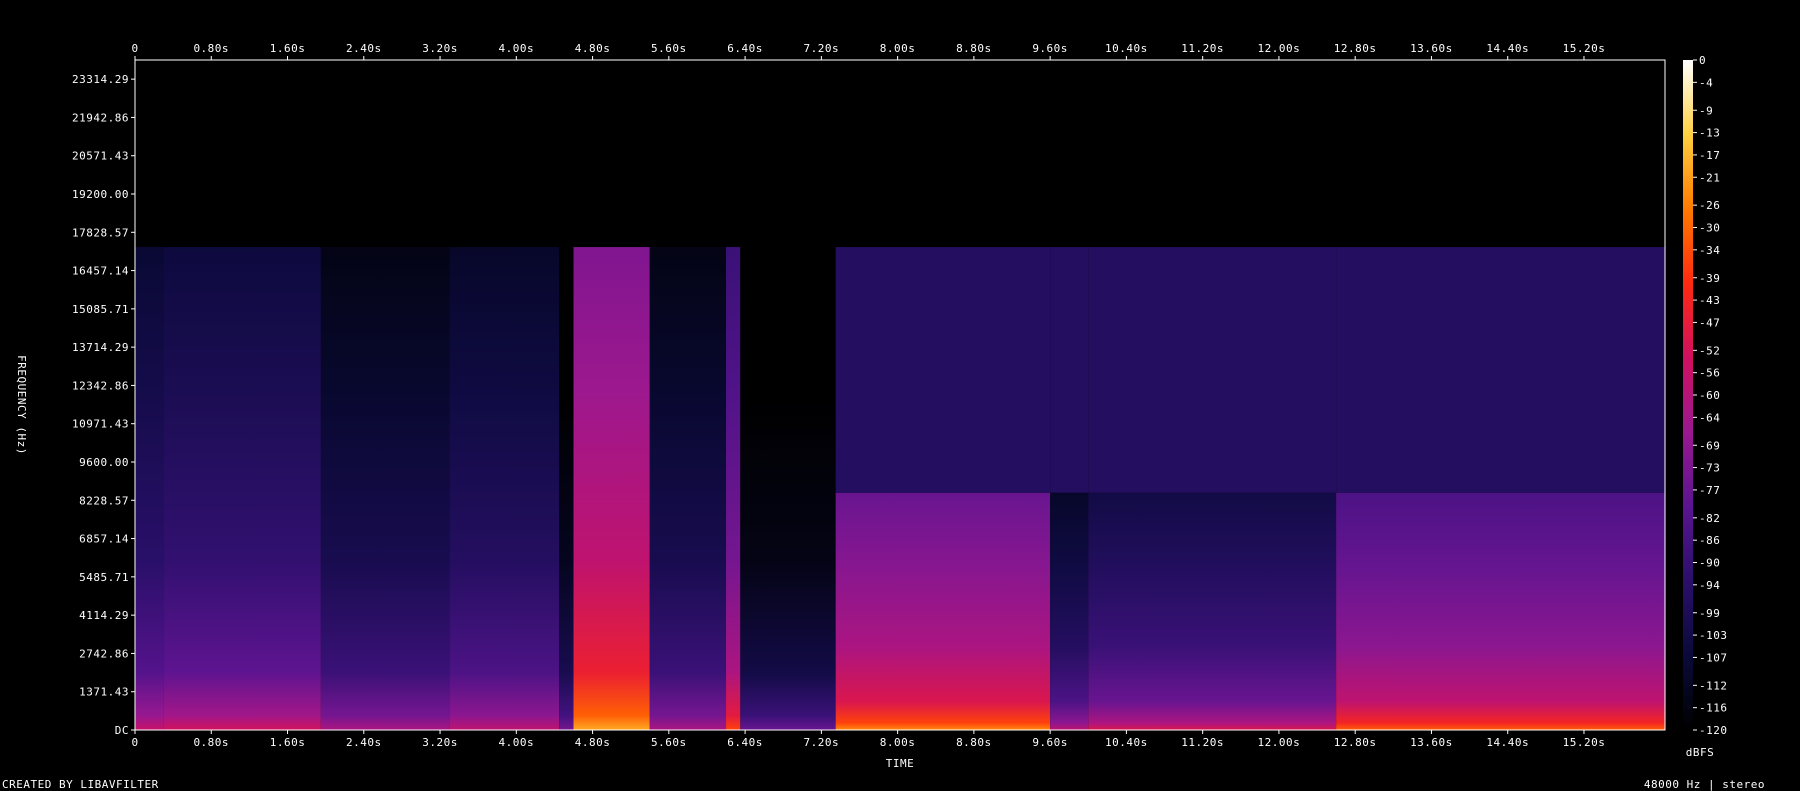 This screenshot has width=1800, height=791. I want to click on x-tick-label-top: 0.80s, so click(211, 48).